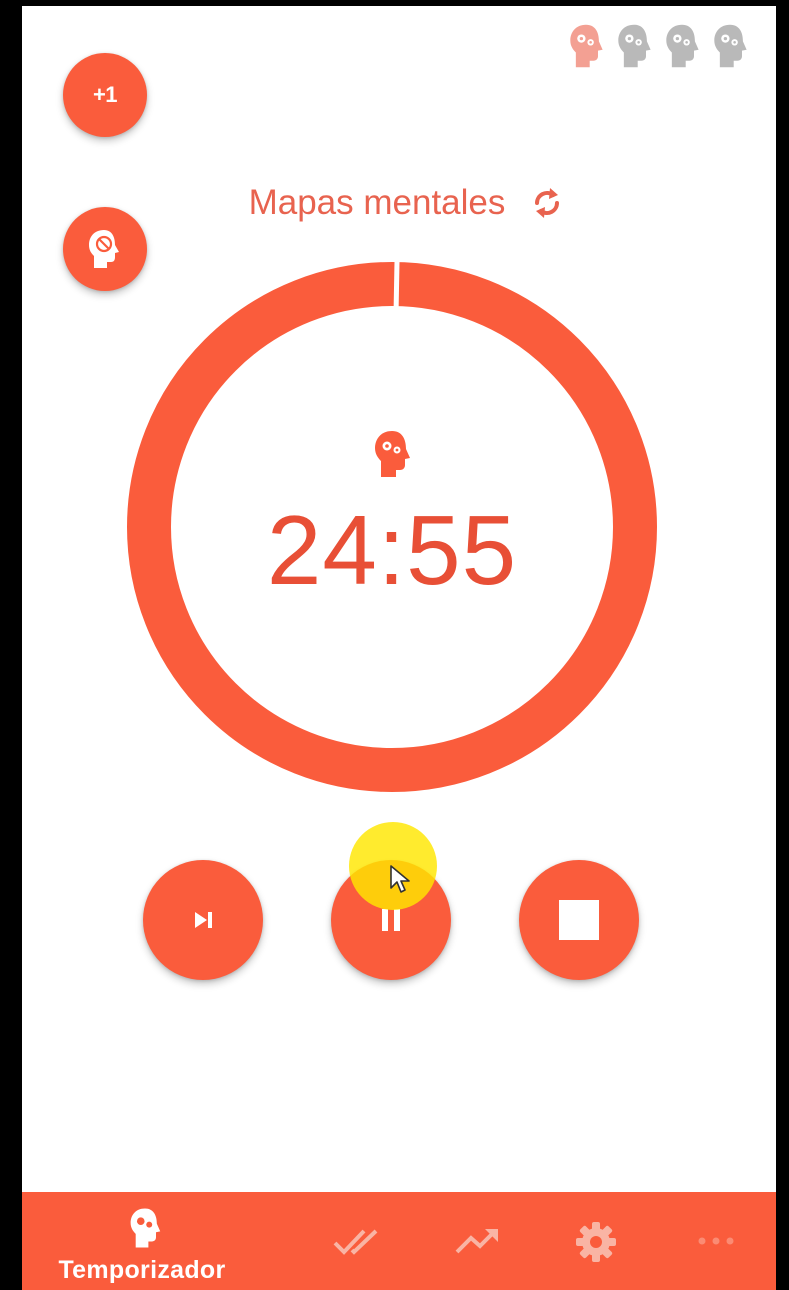 The image size is (789, 1290). I want to click on trending-up-icon, so click(478, 1241).